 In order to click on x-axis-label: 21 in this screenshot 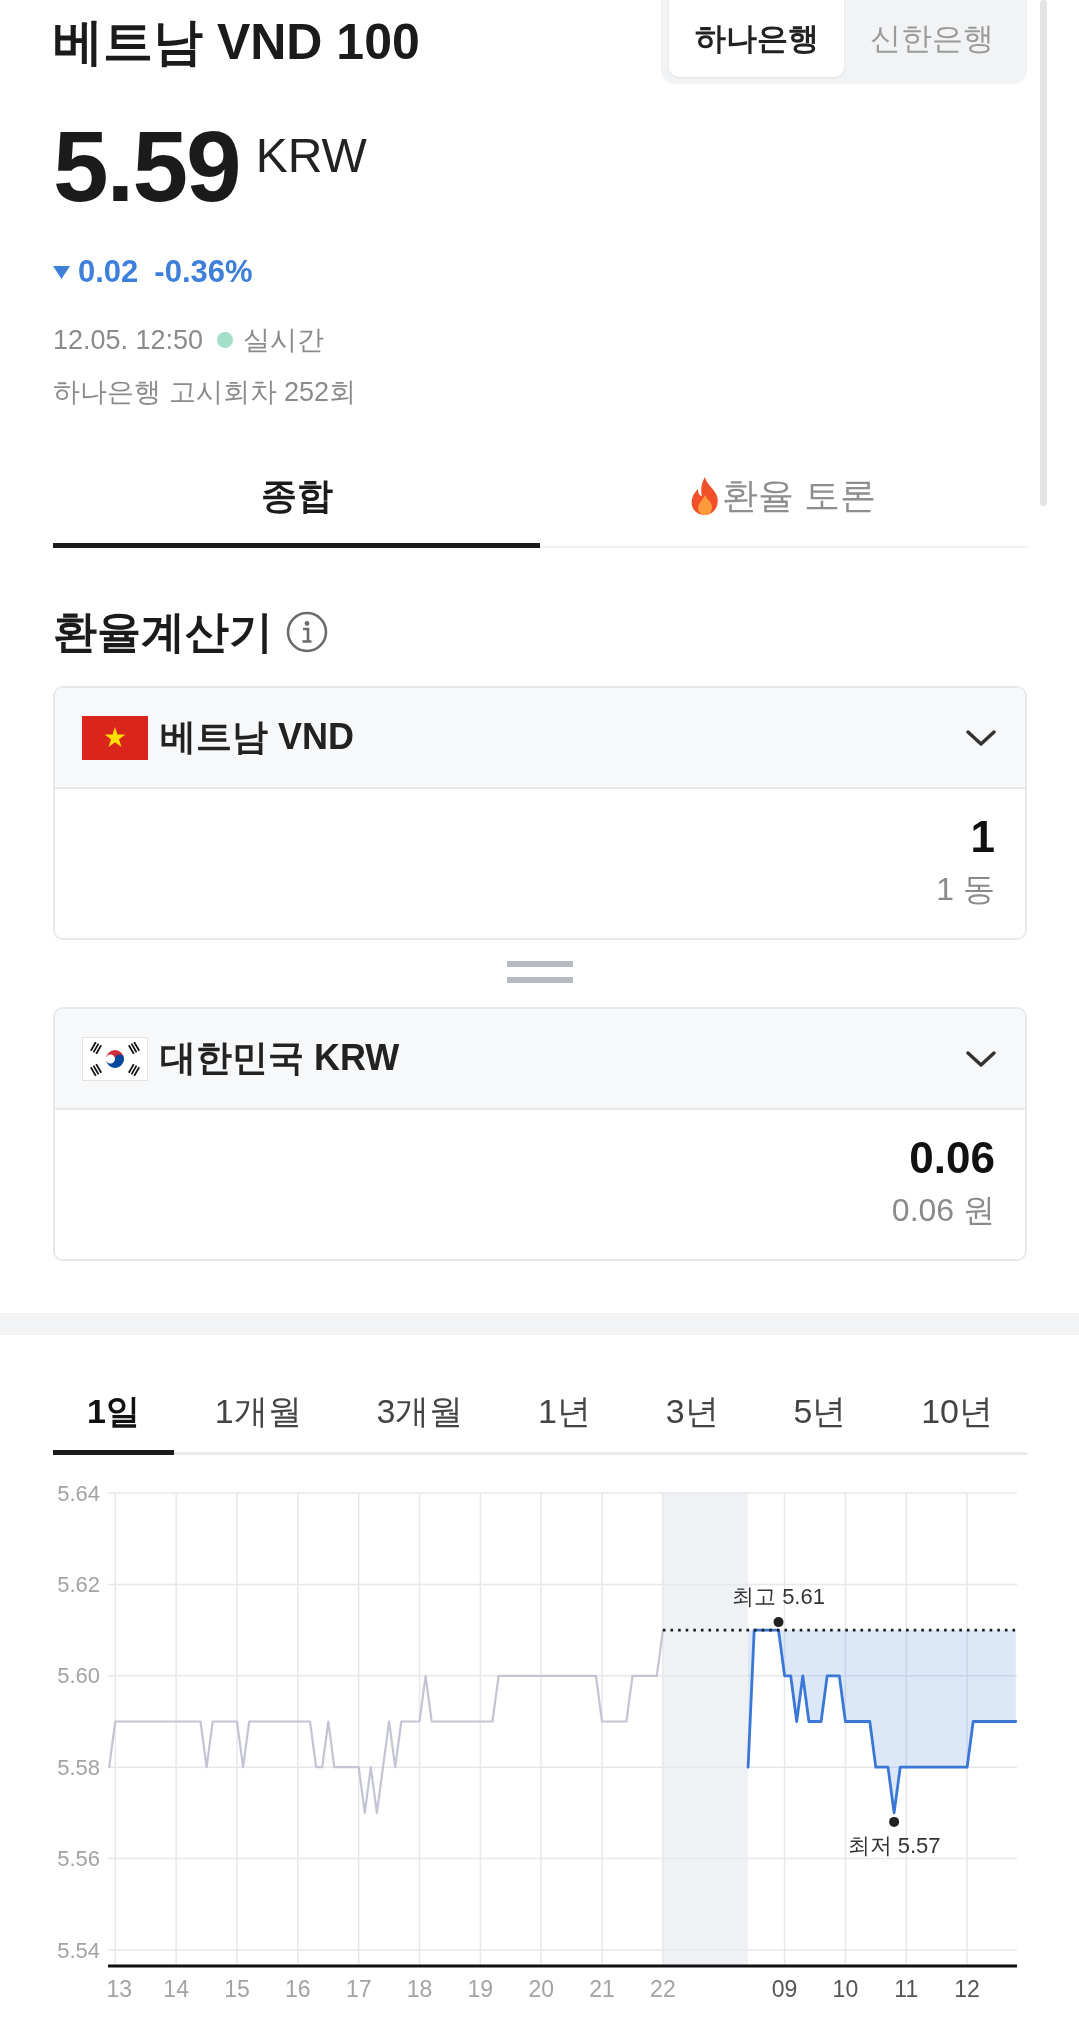, I will do `click(602, 1989)`.